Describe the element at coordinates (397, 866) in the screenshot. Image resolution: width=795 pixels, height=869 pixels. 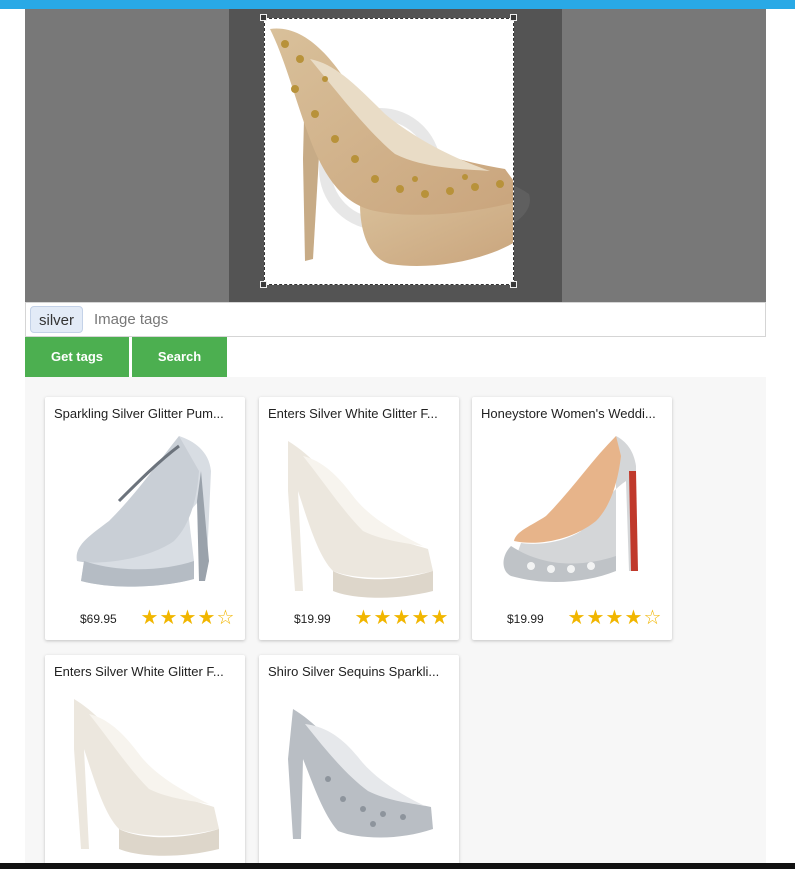
I see `bottom-bar` at that location.